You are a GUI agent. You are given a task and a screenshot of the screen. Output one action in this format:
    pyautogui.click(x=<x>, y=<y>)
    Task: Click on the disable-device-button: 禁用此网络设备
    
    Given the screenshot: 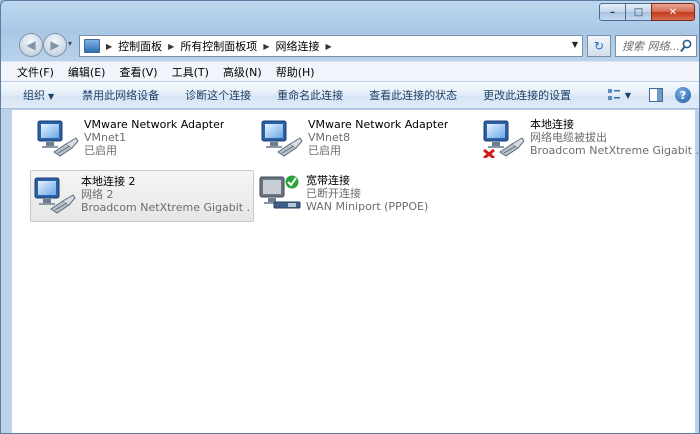 What is the action you would take?
    pyautogui.click(x=120, y=95)
    